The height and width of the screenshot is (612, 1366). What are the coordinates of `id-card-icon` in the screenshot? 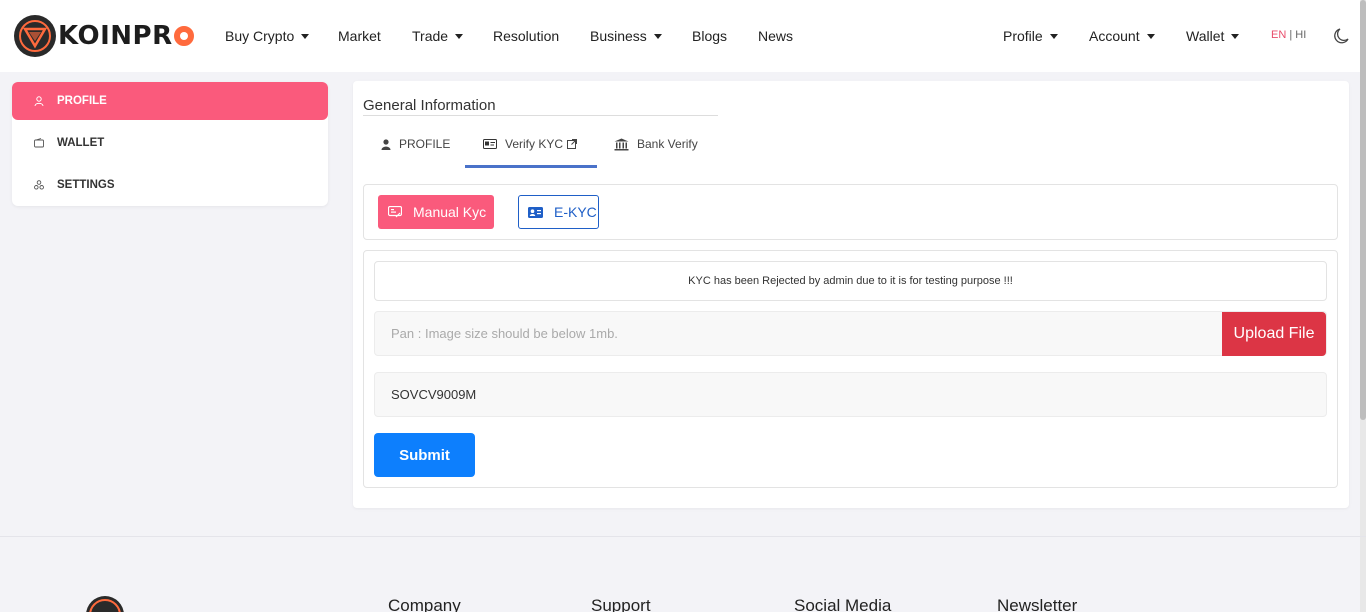 It's located at (490, 144).